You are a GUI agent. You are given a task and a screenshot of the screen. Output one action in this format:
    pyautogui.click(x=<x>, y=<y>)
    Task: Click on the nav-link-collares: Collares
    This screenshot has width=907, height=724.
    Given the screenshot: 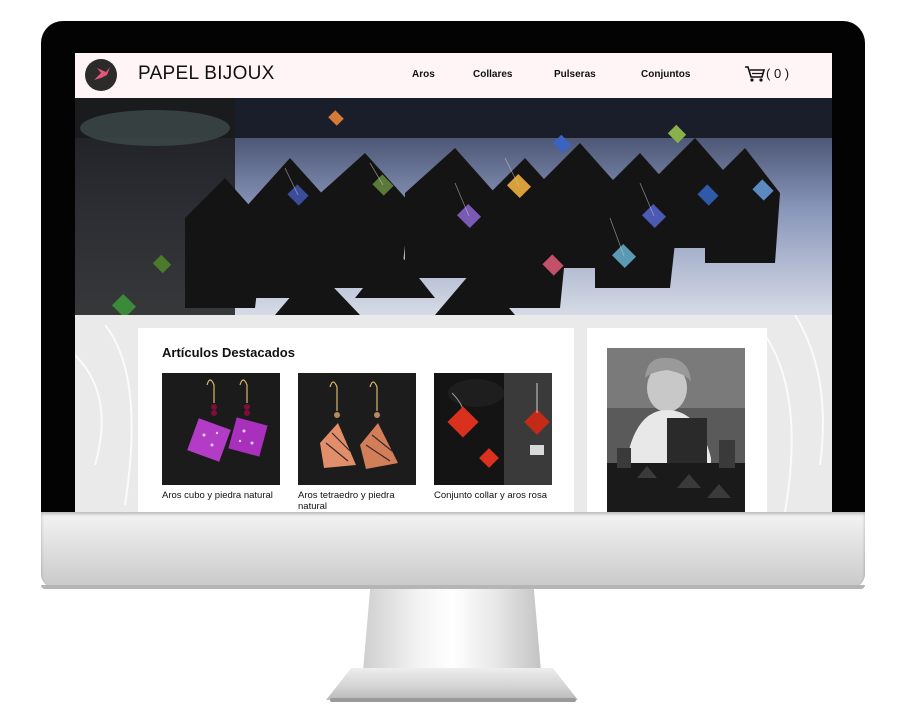 What is the action you would take?
    pyautogui.click(x=492, y=74)
    